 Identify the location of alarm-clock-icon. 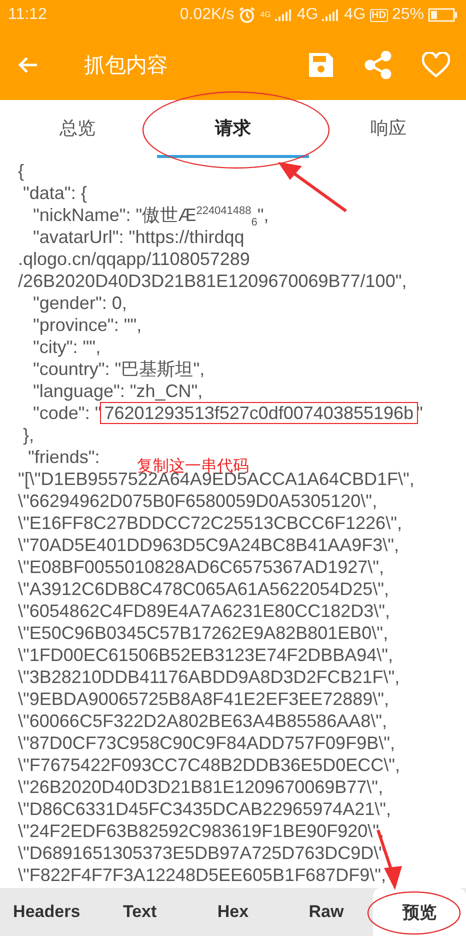
(247, 15).